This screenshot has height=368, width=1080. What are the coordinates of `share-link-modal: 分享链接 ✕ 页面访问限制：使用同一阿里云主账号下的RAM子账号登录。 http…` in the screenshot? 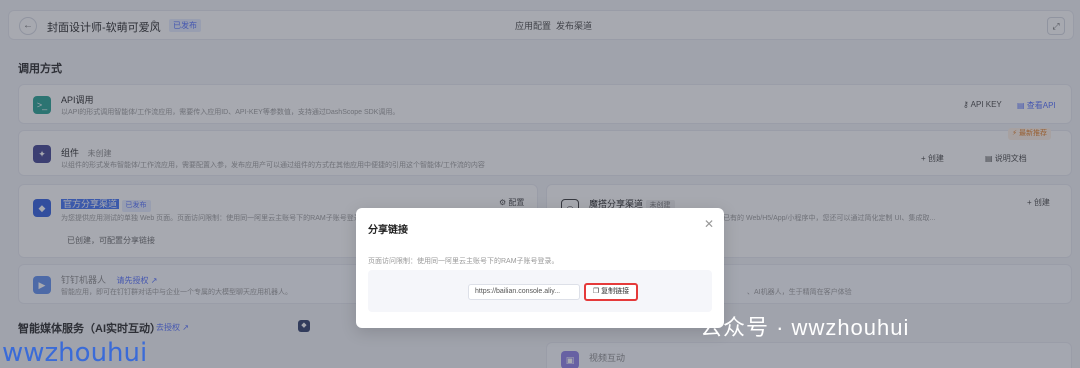 It's located at (540, 268).